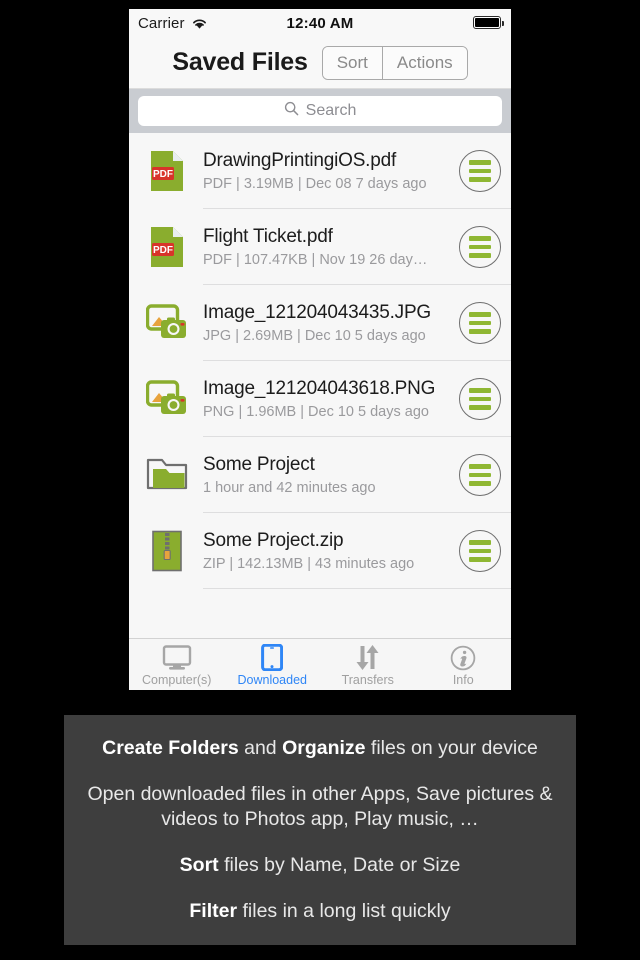  I want to click on tab-label: Transfers, so click(367, 680).